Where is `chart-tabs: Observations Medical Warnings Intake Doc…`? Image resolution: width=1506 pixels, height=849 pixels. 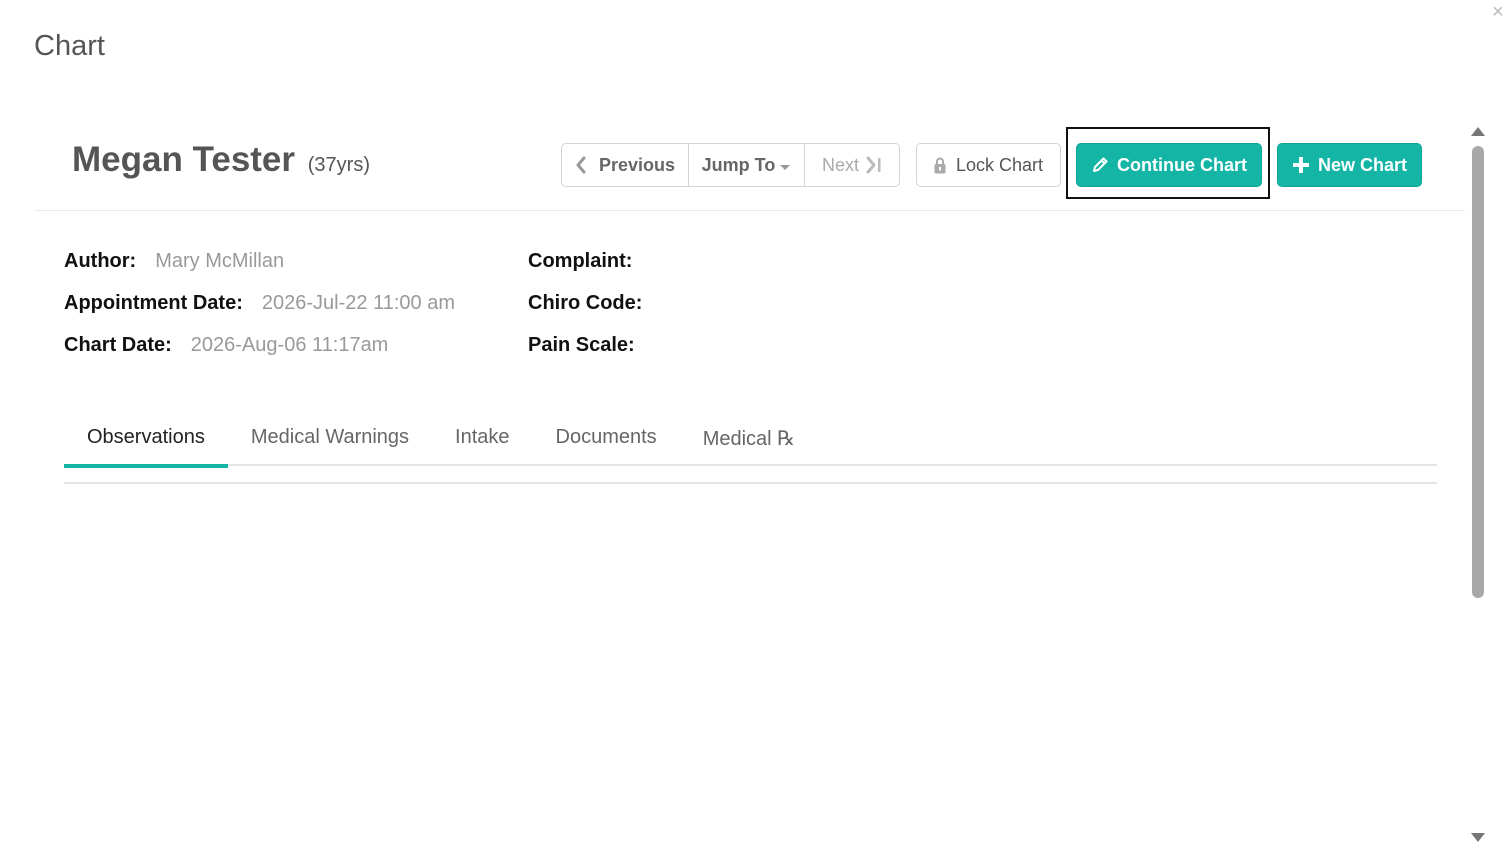 chart-tabs: Observations Medical Warnings Intake Doc… is located at coordinates (750, 444).